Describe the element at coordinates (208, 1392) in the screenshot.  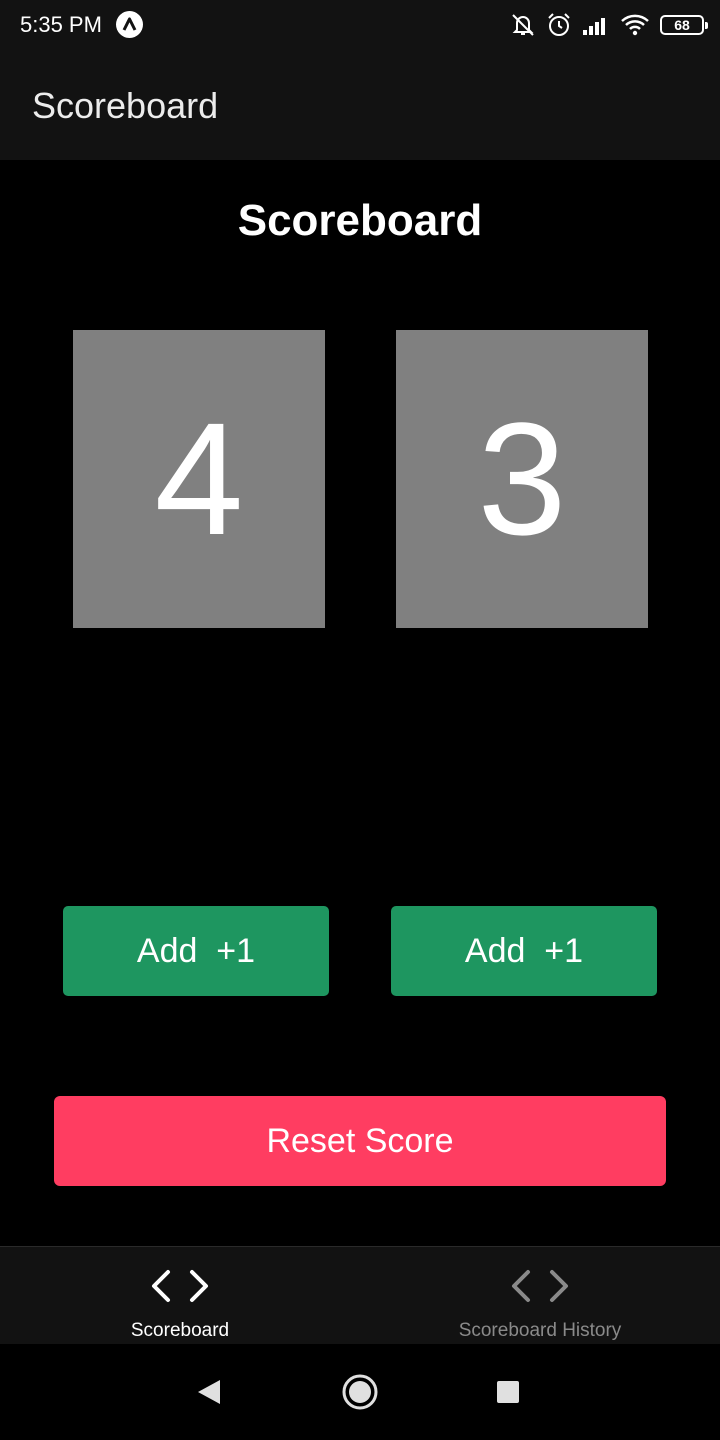
I see `back-icon` at that location.